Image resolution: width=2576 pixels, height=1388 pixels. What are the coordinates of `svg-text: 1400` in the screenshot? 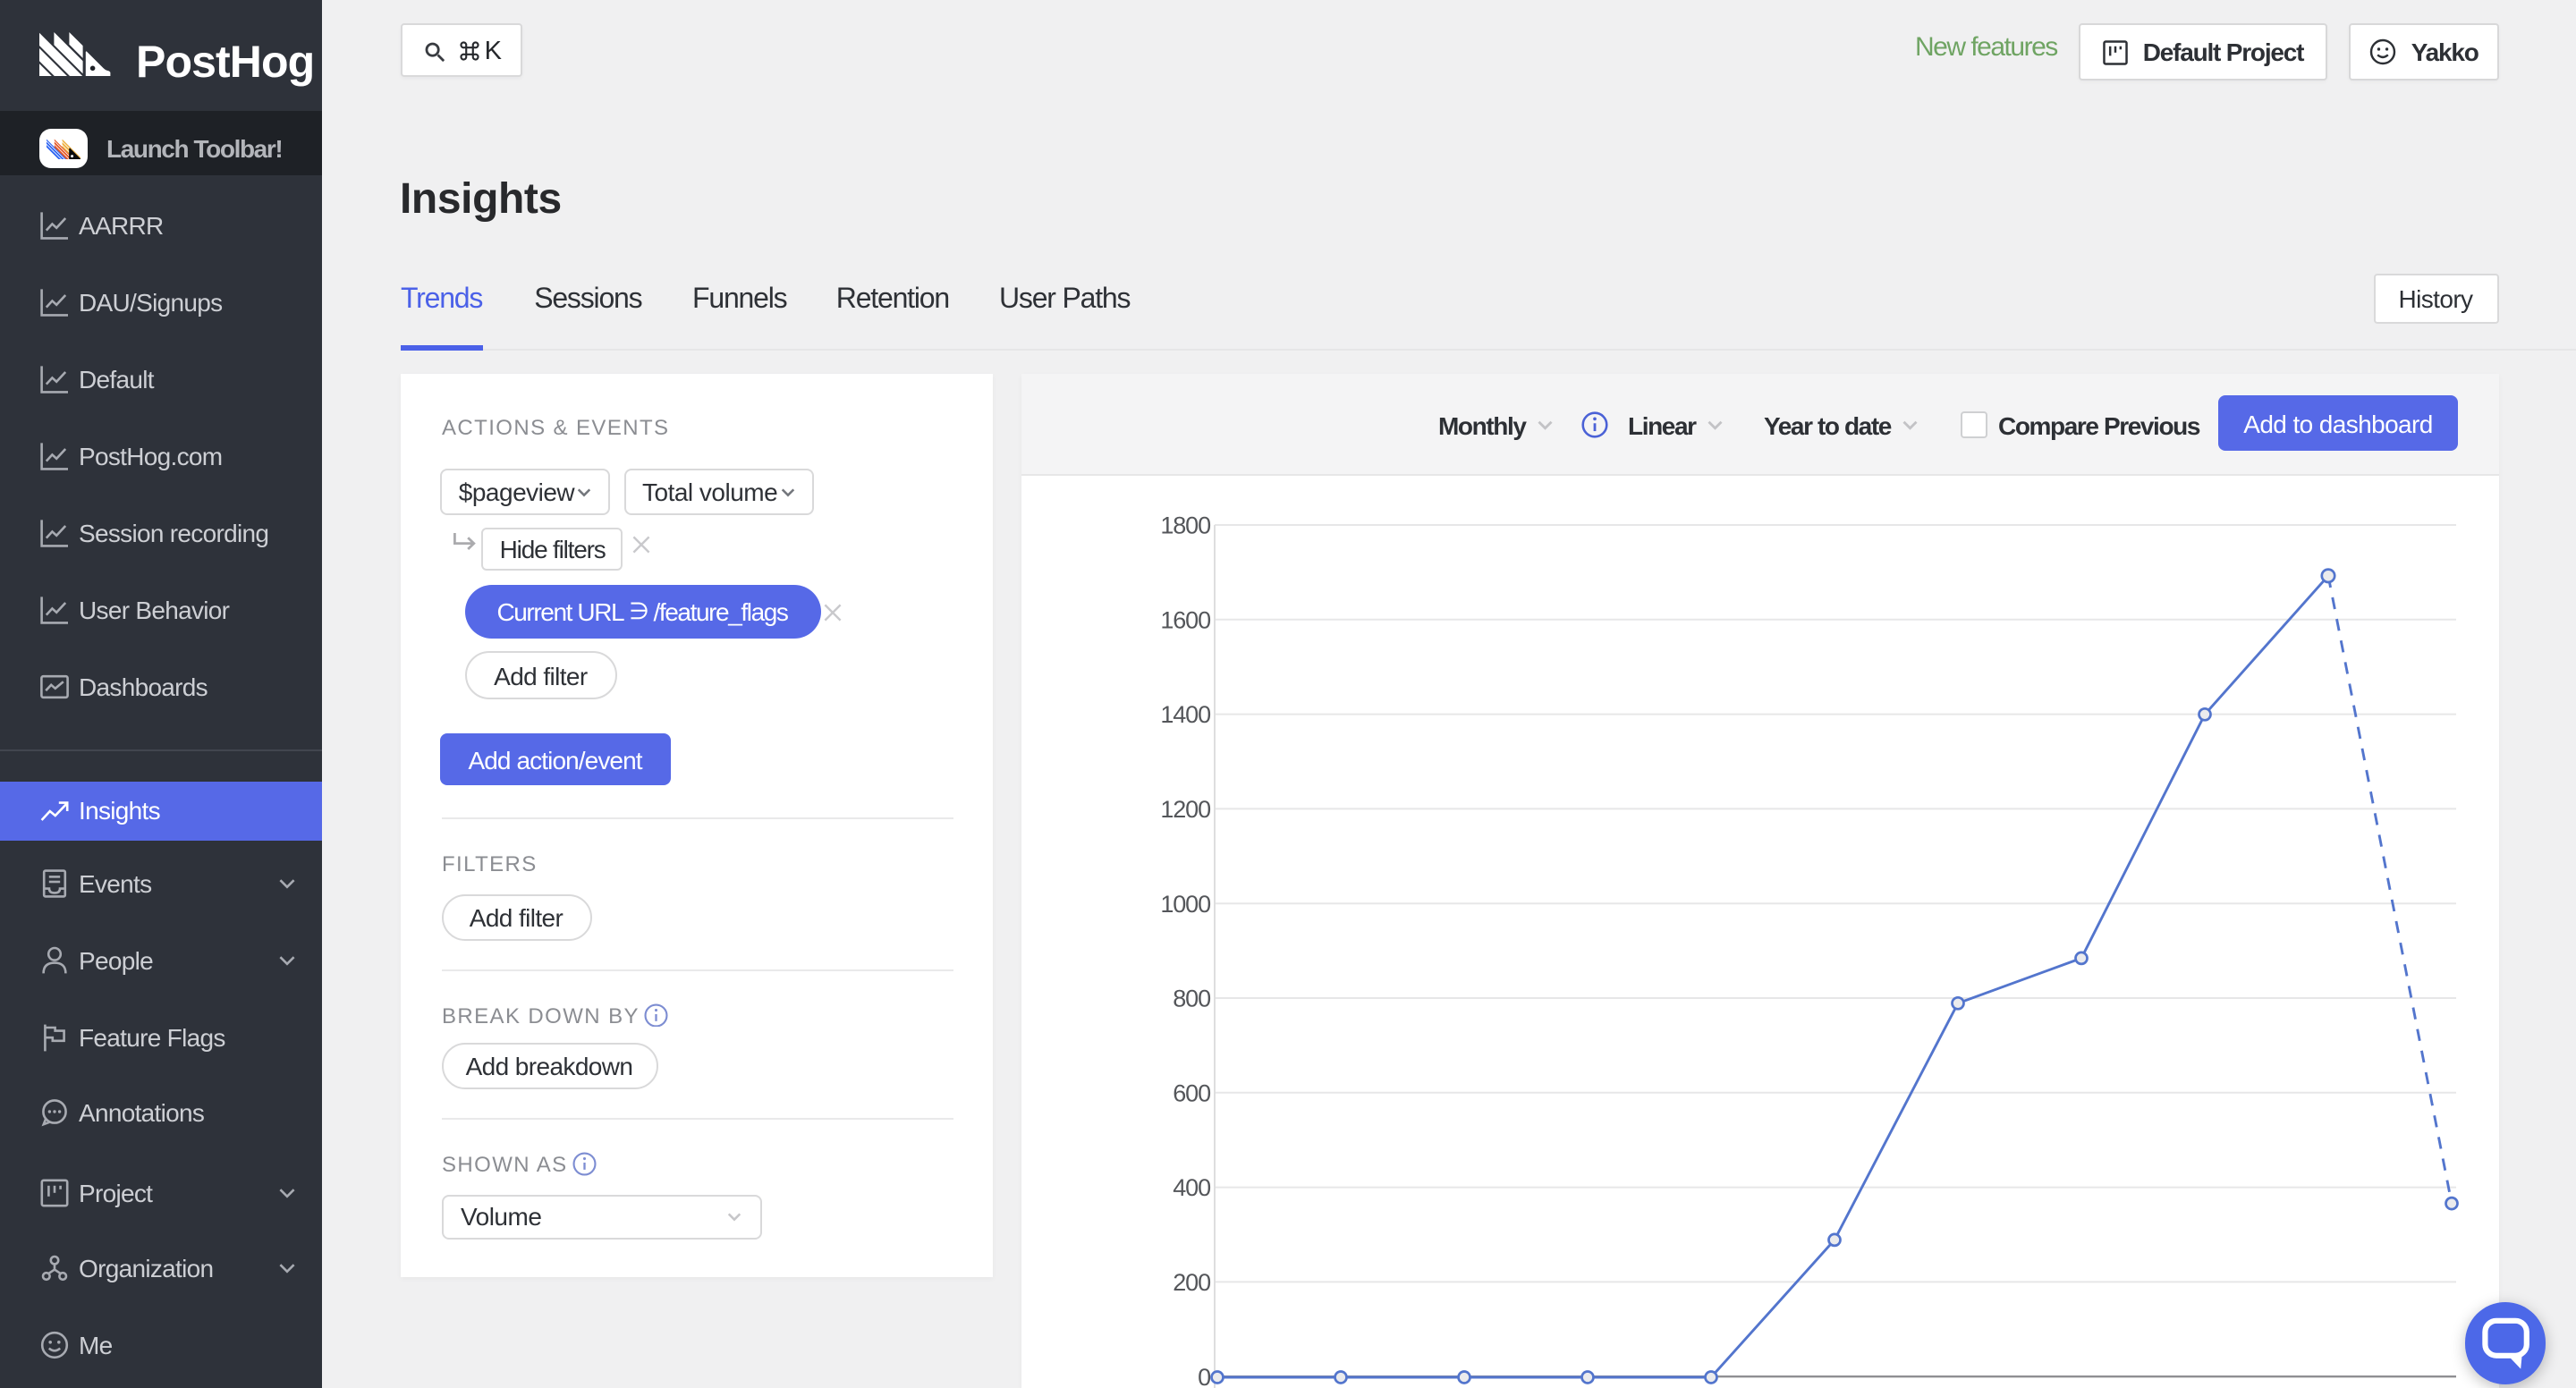 It's located at (1185, 714).